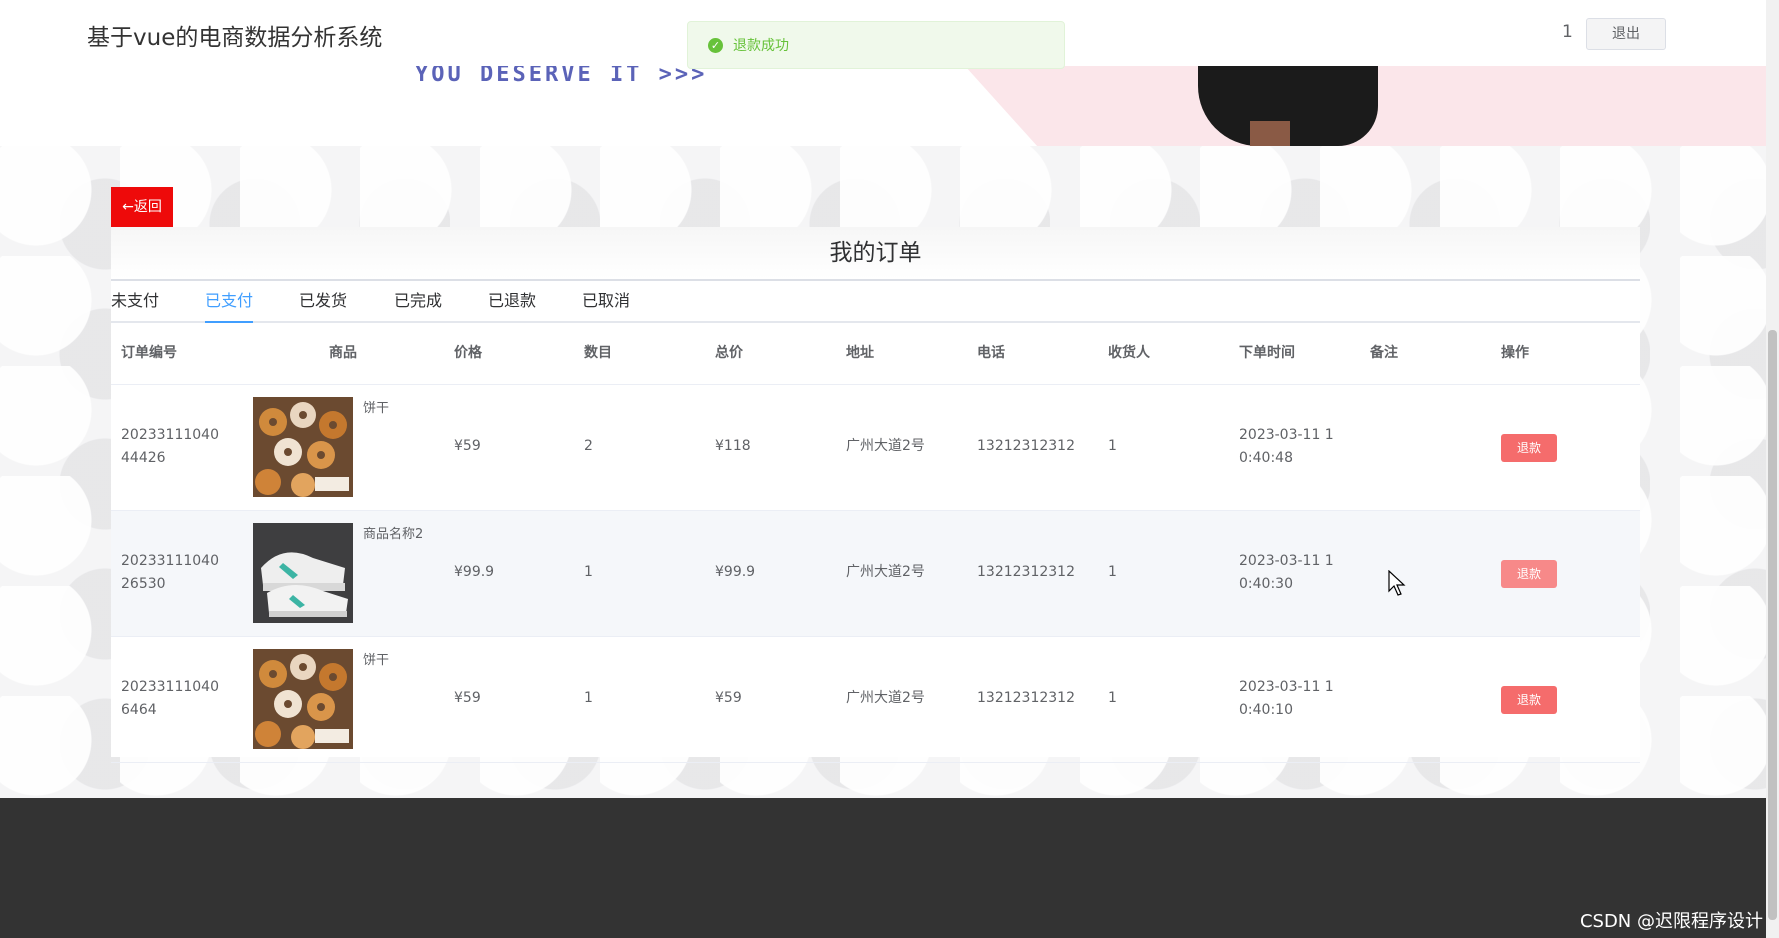  I want to click on banner-slogan: YOU DESERVE IT >>>, so click(561, 76).